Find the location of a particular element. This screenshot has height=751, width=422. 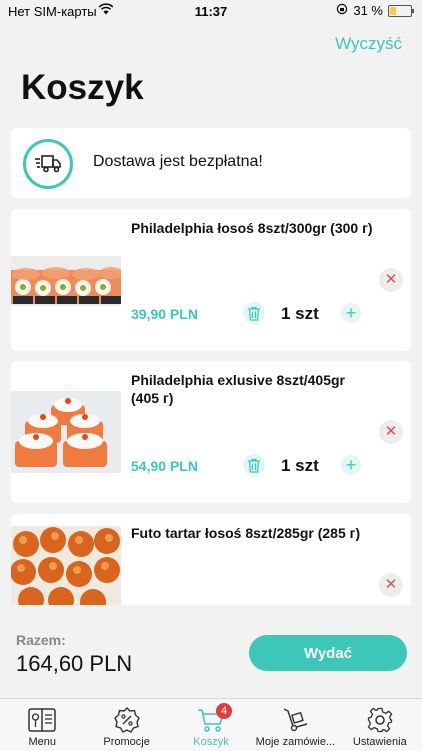

product-name: Philadelphia exlusive 8szt/405gr (405 г) is located at coordinates (238, 389).